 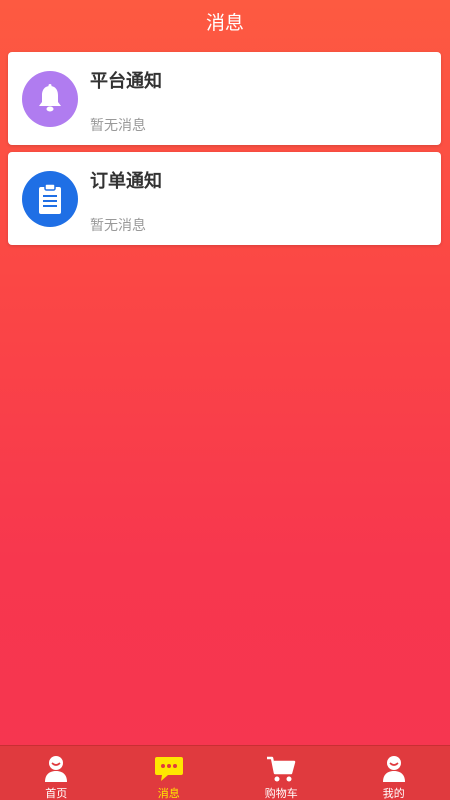 I want to click on platform-notice-card: 平台通知 暂无消息, so click(x=224, y=98).